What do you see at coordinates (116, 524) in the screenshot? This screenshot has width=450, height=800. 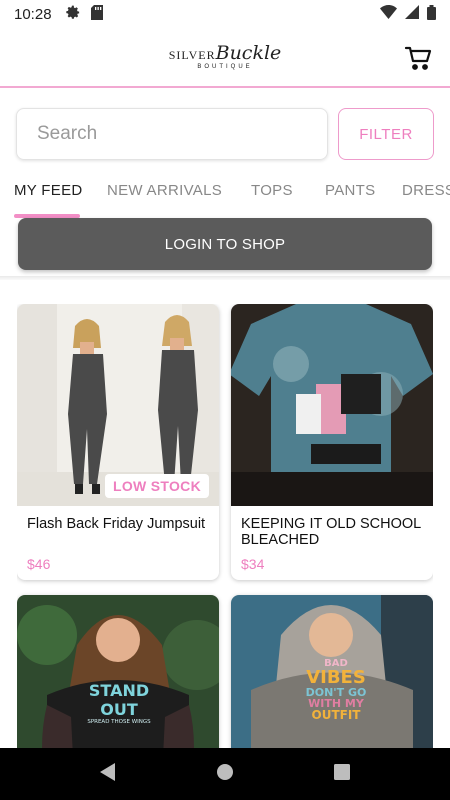 I see `product-name: Flash Back Friday Jumpsuit` at bounding box center [116, 524].